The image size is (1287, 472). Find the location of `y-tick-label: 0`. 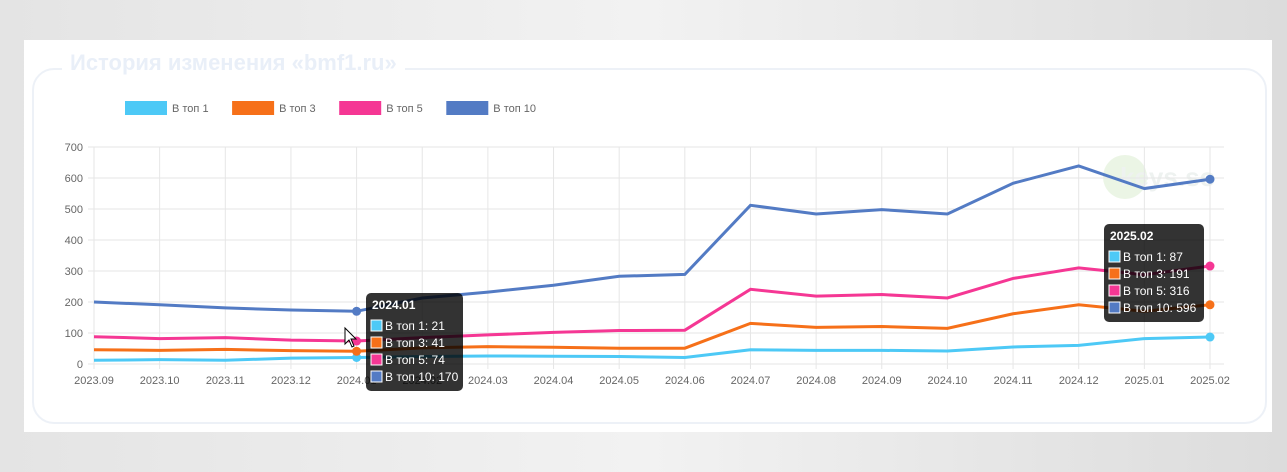

y-tick-label: 0 is located at coordinates (80, 365).